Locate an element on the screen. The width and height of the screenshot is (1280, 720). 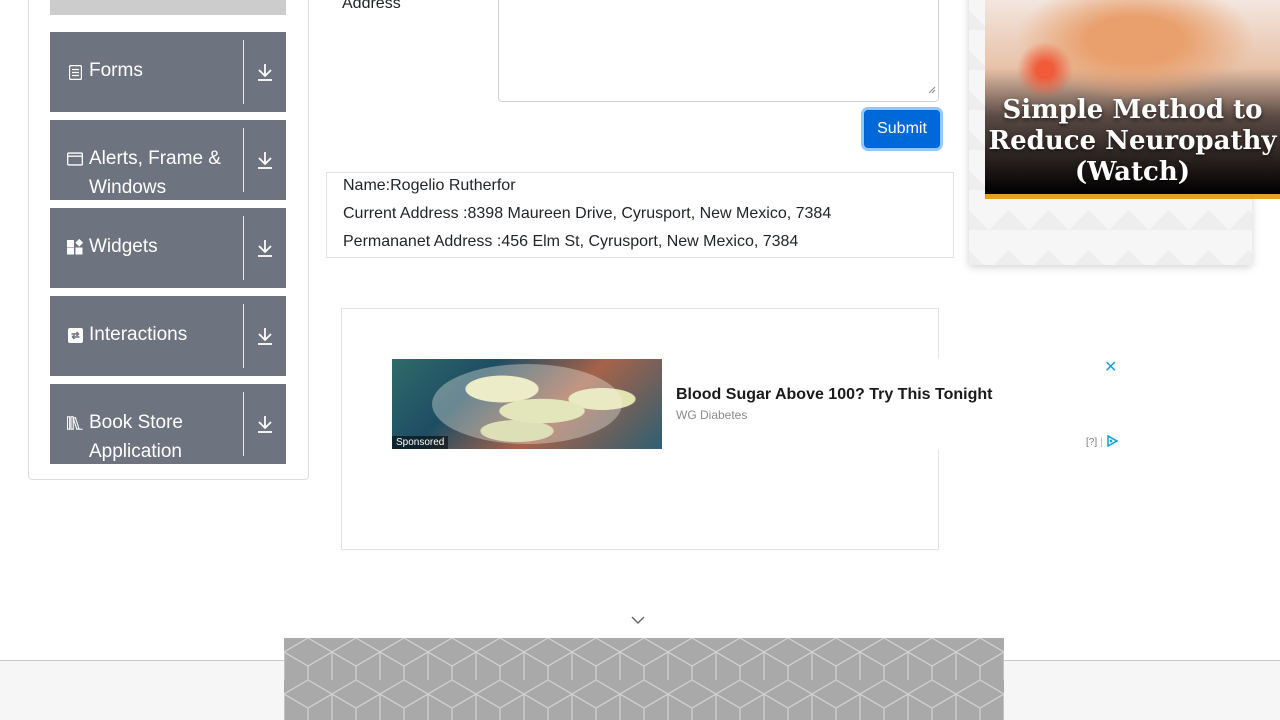
bottom-ad-banner is located at coordinates (644, 679).